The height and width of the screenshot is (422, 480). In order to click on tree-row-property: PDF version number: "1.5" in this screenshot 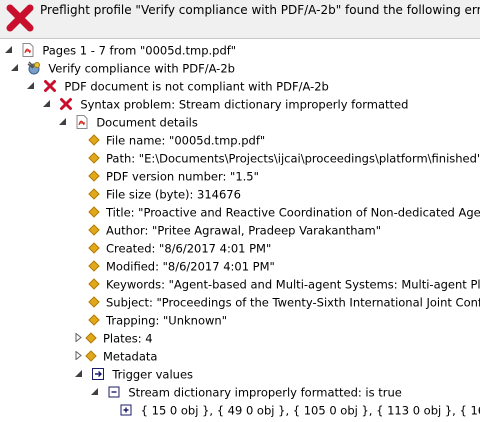, I will do `click(172, 176)`.